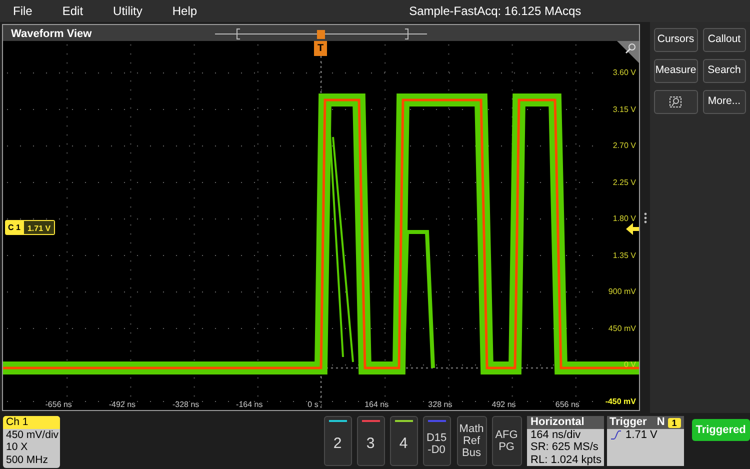  What do you see at coordinates (127, 11) in the screenshot?
I see `menu-item: Utility` at bounding box center [127, 11].